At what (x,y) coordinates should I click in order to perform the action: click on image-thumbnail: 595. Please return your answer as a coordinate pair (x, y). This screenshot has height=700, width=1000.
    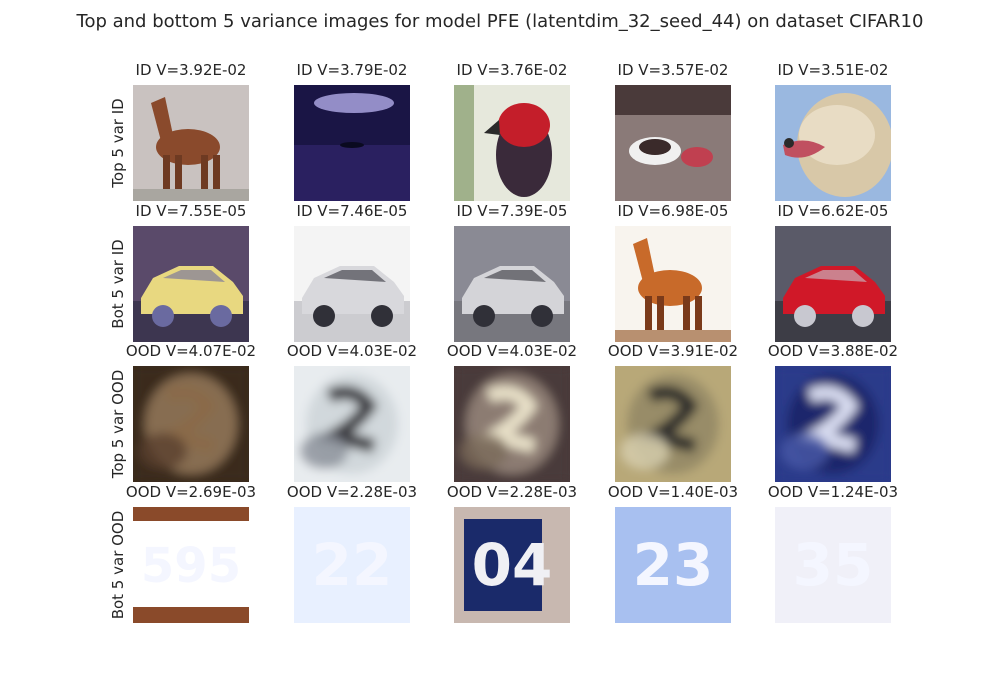
    Looking at the image, I should click on (191, 565).